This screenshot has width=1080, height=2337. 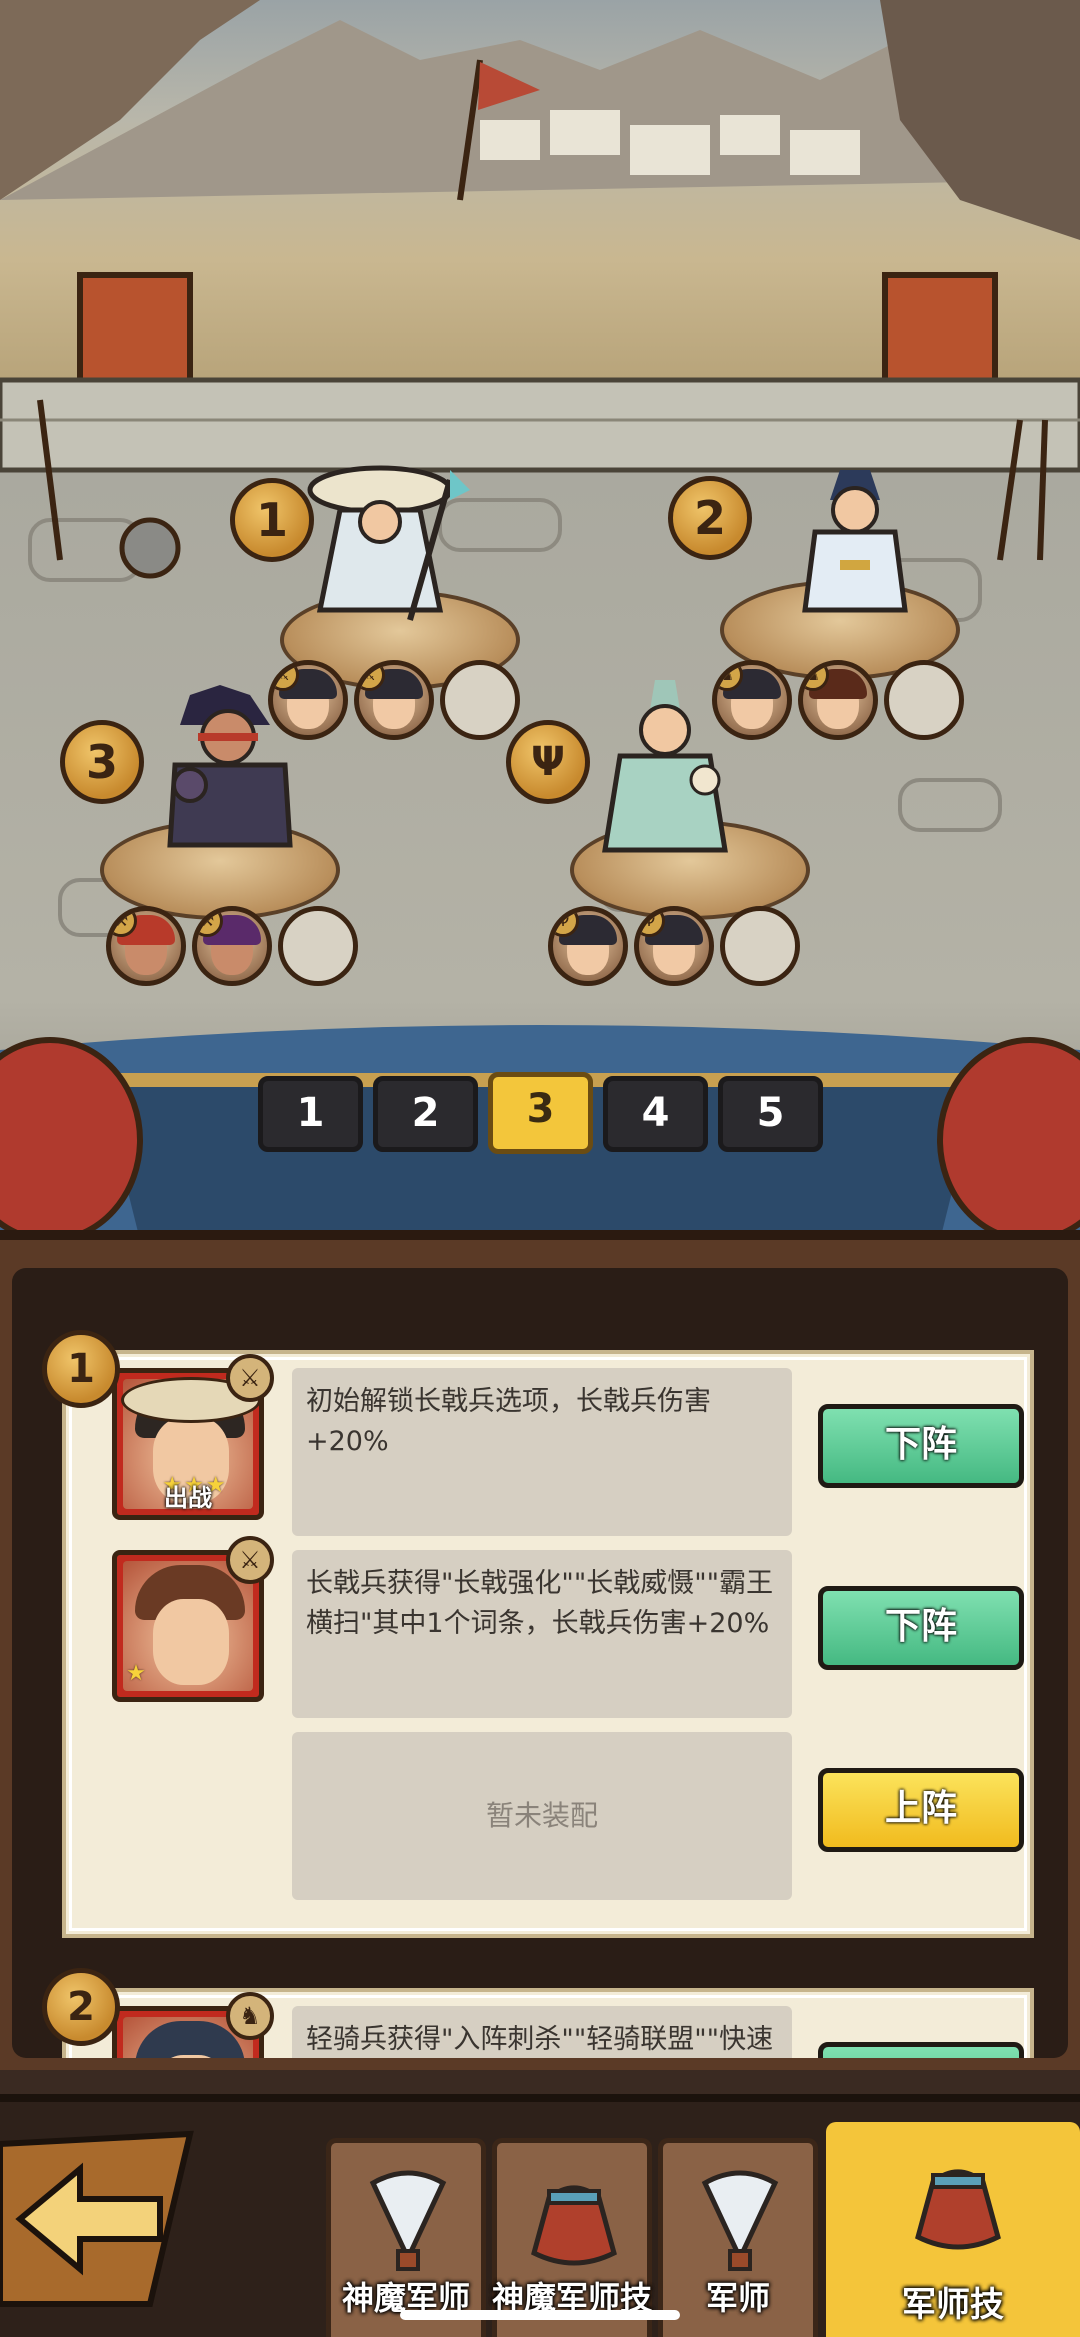 I want to click on tab-label: 军师技, so click(x=953, y=2305).